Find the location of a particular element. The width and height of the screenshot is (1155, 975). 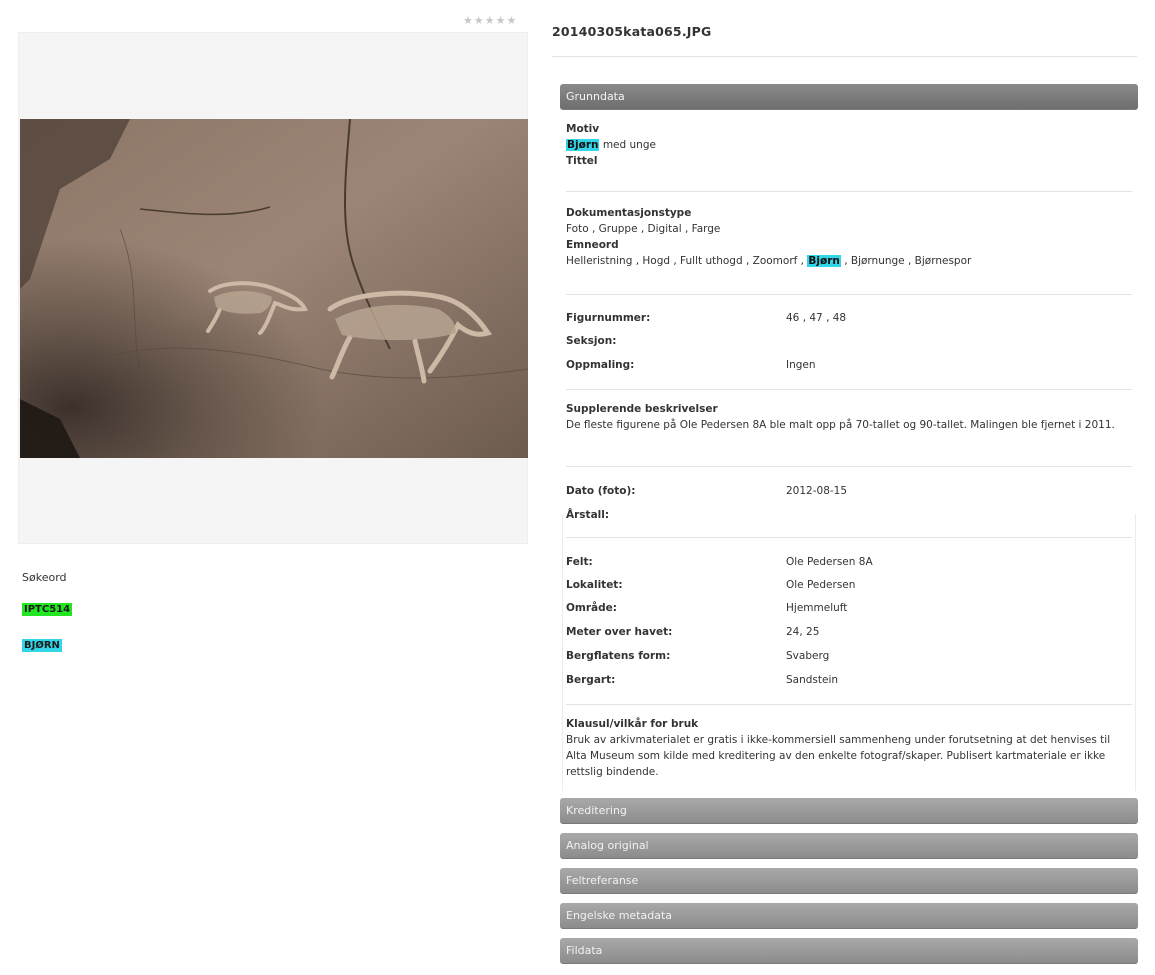

accordion-header-fildata: Fildata is located at coordinates (849, 951).